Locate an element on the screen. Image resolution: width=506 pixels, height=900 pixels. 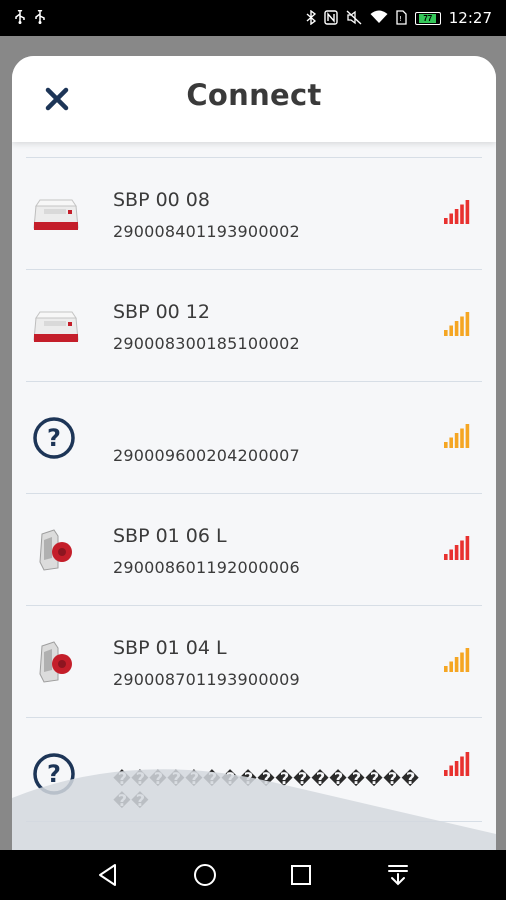
device-name: SBP 01 06 L is located at coordinates (170, 536).